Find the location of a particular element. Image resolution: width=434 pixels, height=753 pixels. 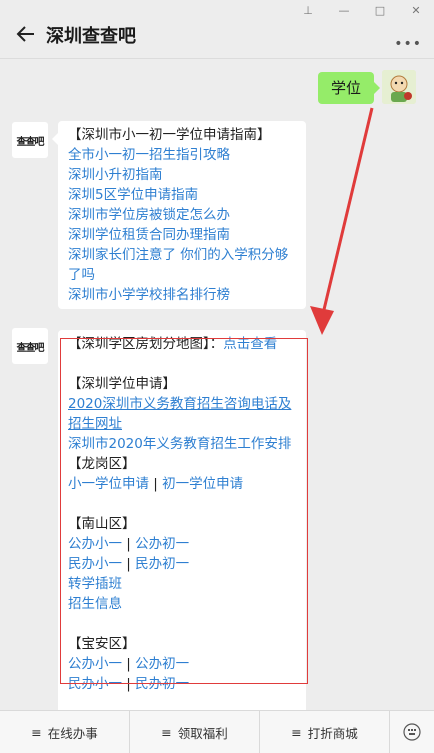

link-enrollment-guide: 全市小一初一招生指引攻略 is located at coordinates (182, 155).